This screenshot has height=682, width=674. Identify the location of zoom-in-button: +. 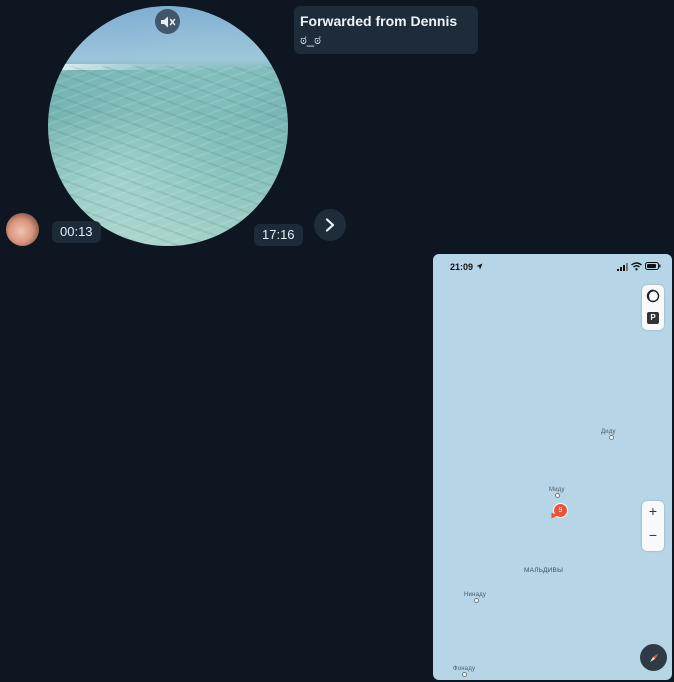
(653, 511).